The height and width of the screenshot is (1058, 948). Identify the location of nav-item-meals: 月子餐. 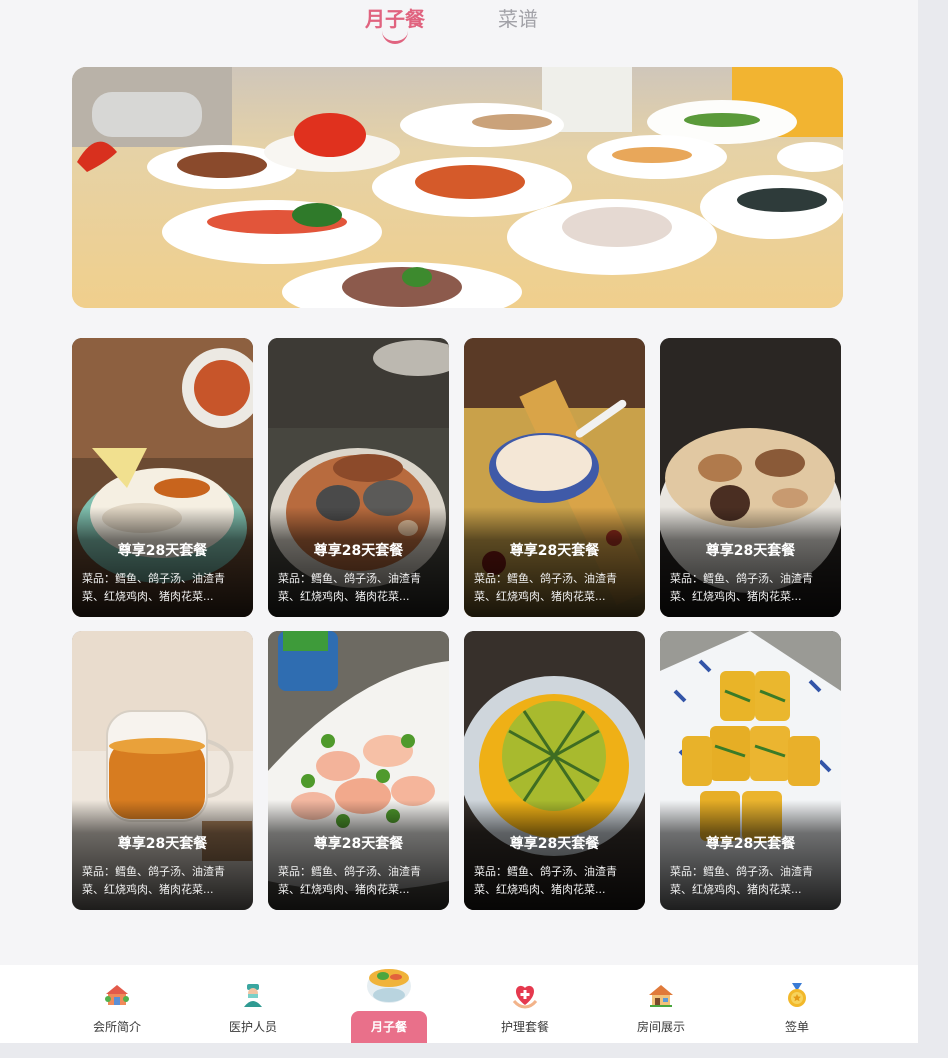
(401, 1004).